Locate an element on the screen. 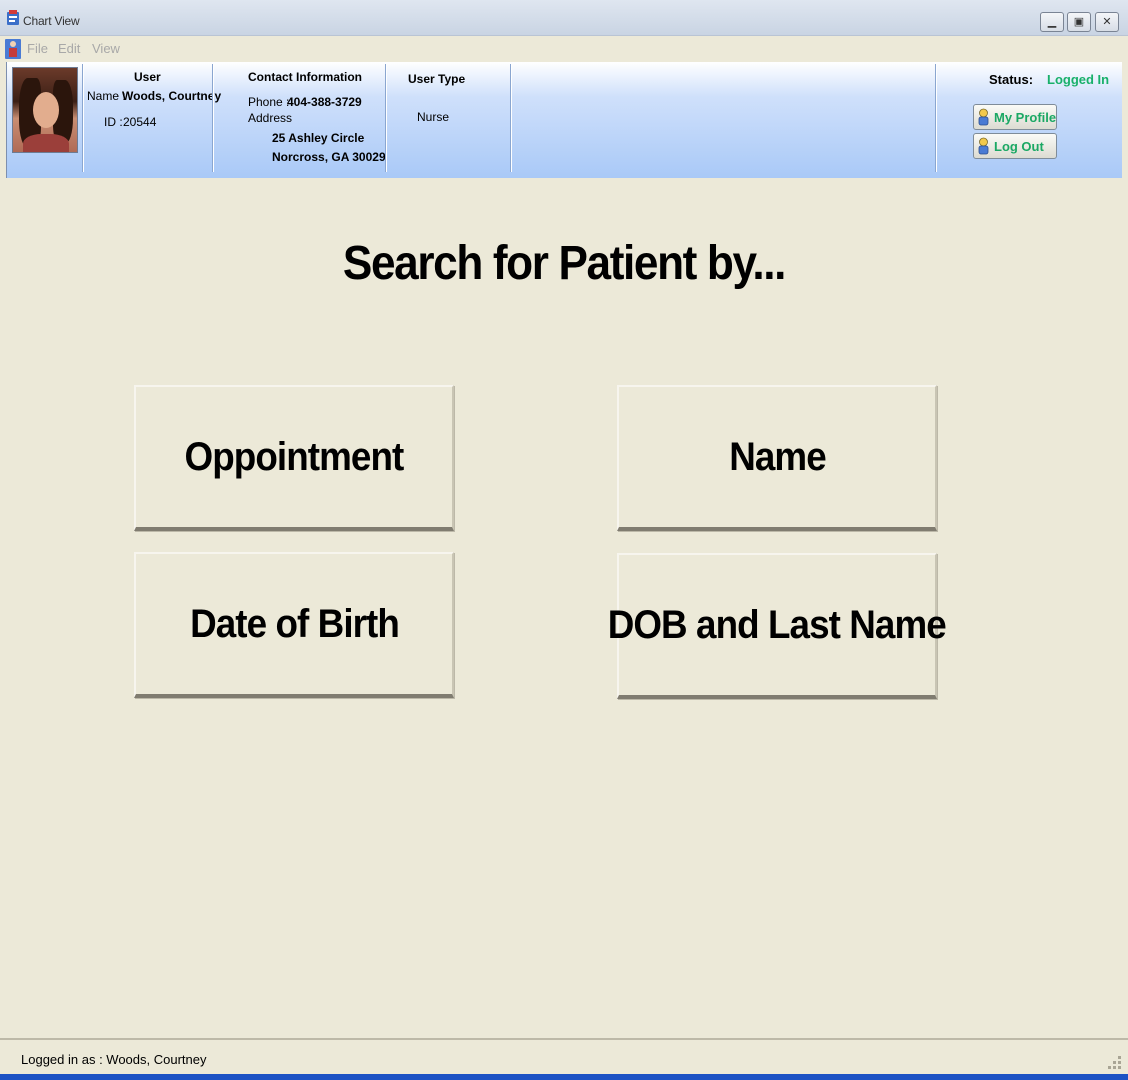  taskbar-edge is located at coordinates (564, 1077).